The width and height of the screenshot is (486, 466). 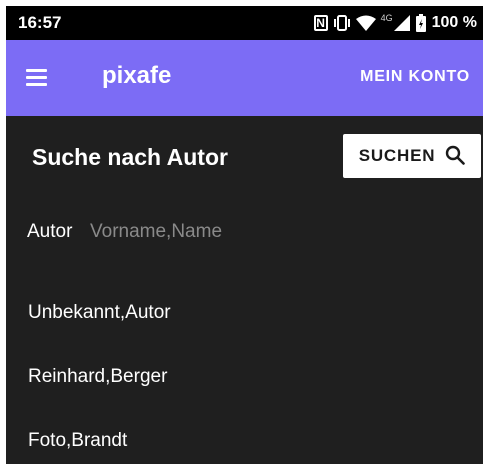 What do you see at coordinates (244, 436) in the screenshot?
I see `list-item: Foto,Brandt` at bounding box center [244, 436].